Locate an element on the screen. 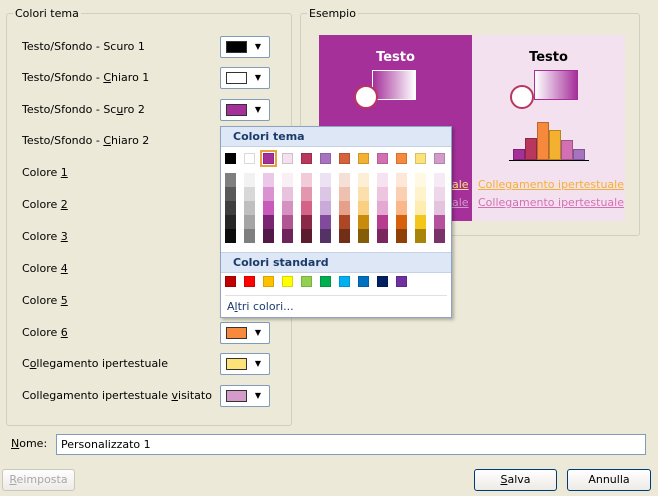  dropdown-arrow-icon: ▼ is located at coordinates (258, 46).